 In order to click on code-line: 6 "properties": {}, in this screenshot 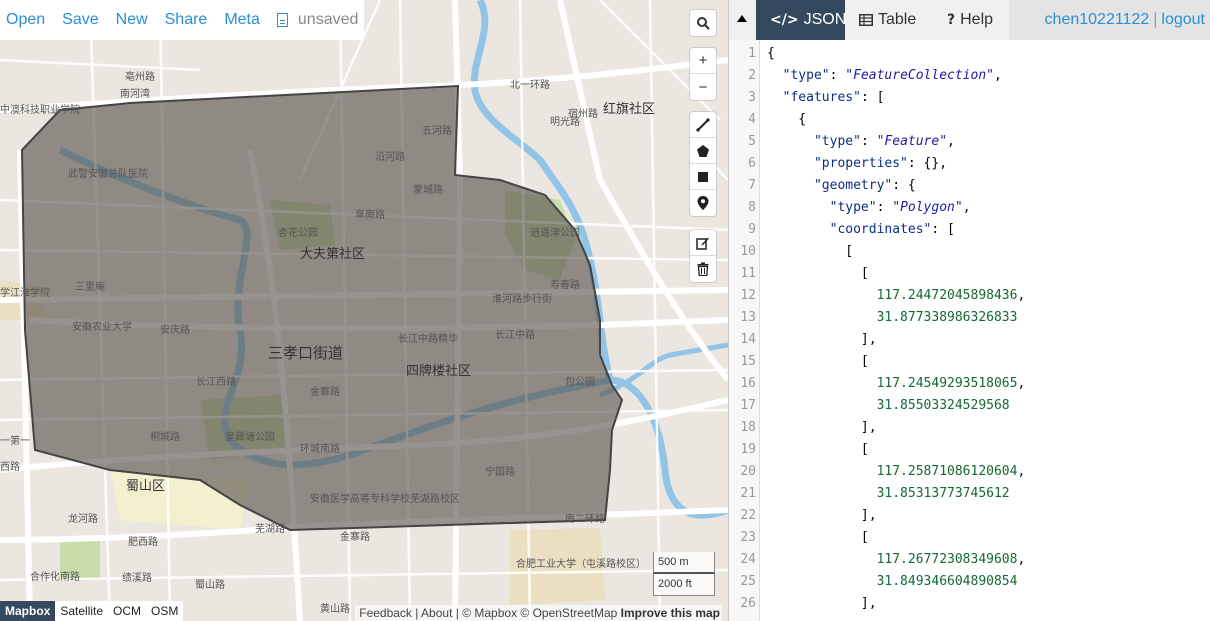, I will do `click(969, 164)`.